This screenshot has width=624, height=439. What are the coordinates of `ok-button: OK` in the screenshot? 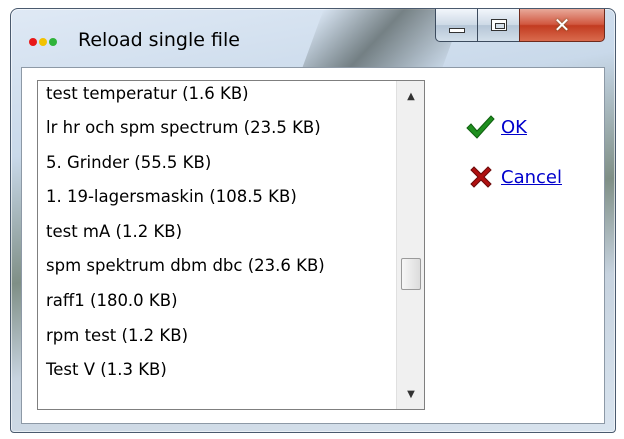 It's located at (513, 127).